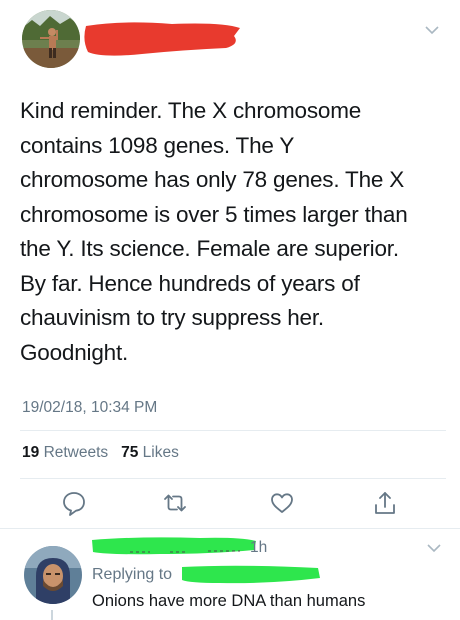 The height and width of the screenshot is (620, 460). I want to click on tweet-timestamp: 19/02/18, 10:34 PM, so click(89, 408).